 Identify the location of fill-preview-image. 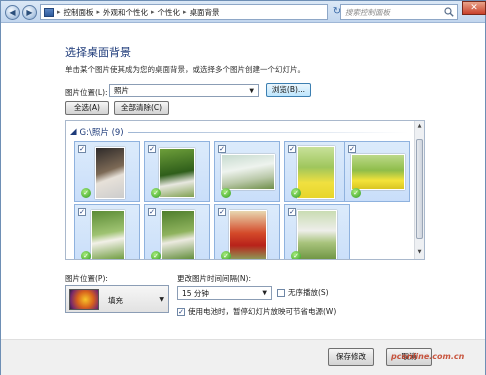
(84, 299).